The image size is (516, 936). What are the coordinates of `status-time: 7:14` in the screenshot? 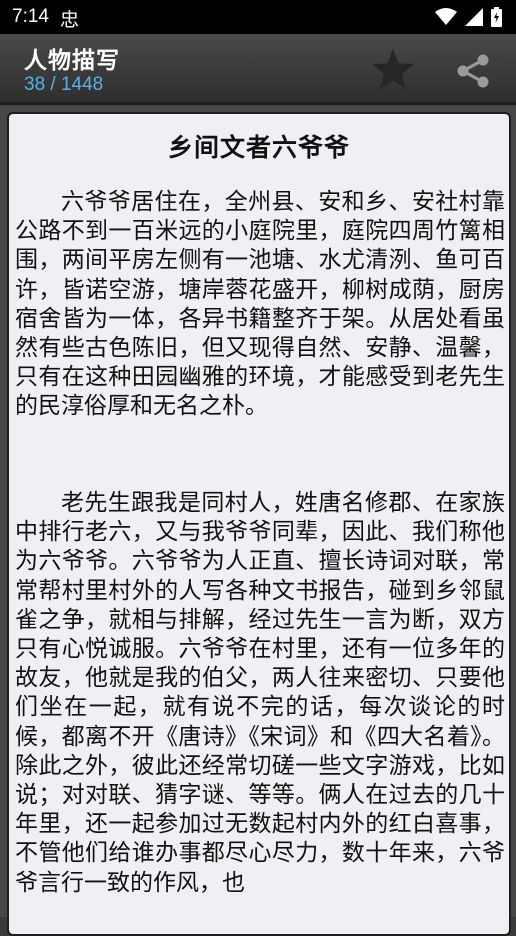 It's located at (30, 16).